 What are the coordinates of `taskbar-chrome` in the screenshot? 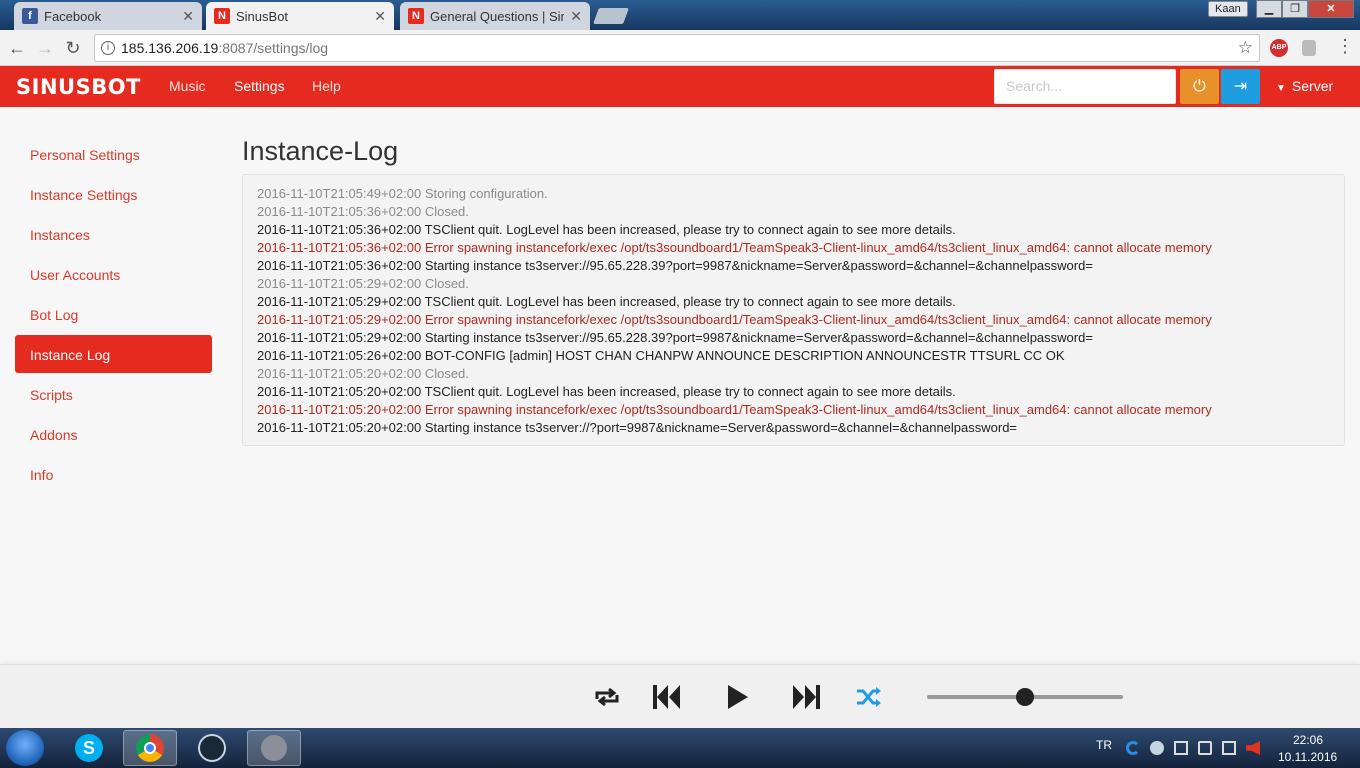 It's located at (150, 748).